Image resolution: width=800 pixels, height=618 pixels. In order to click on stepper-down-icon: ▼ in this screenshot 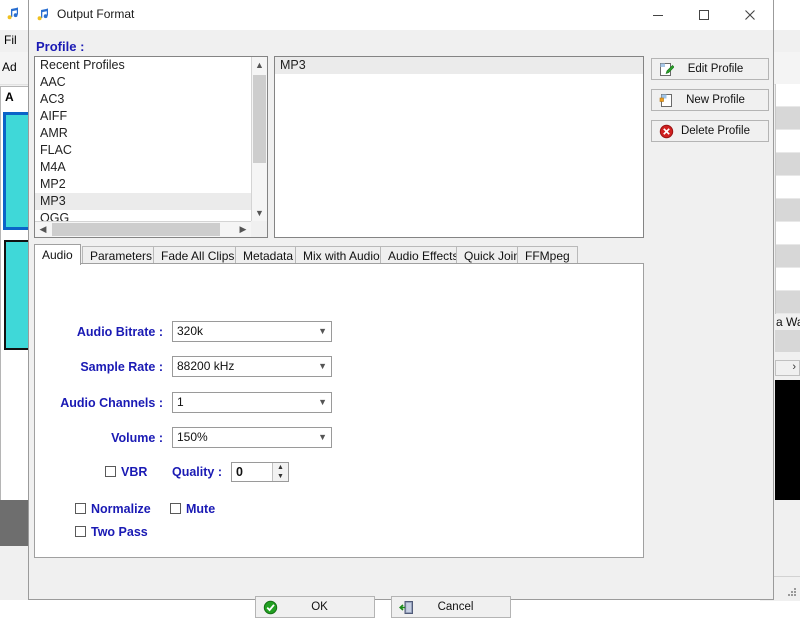, I will do `click(280, 476)`.